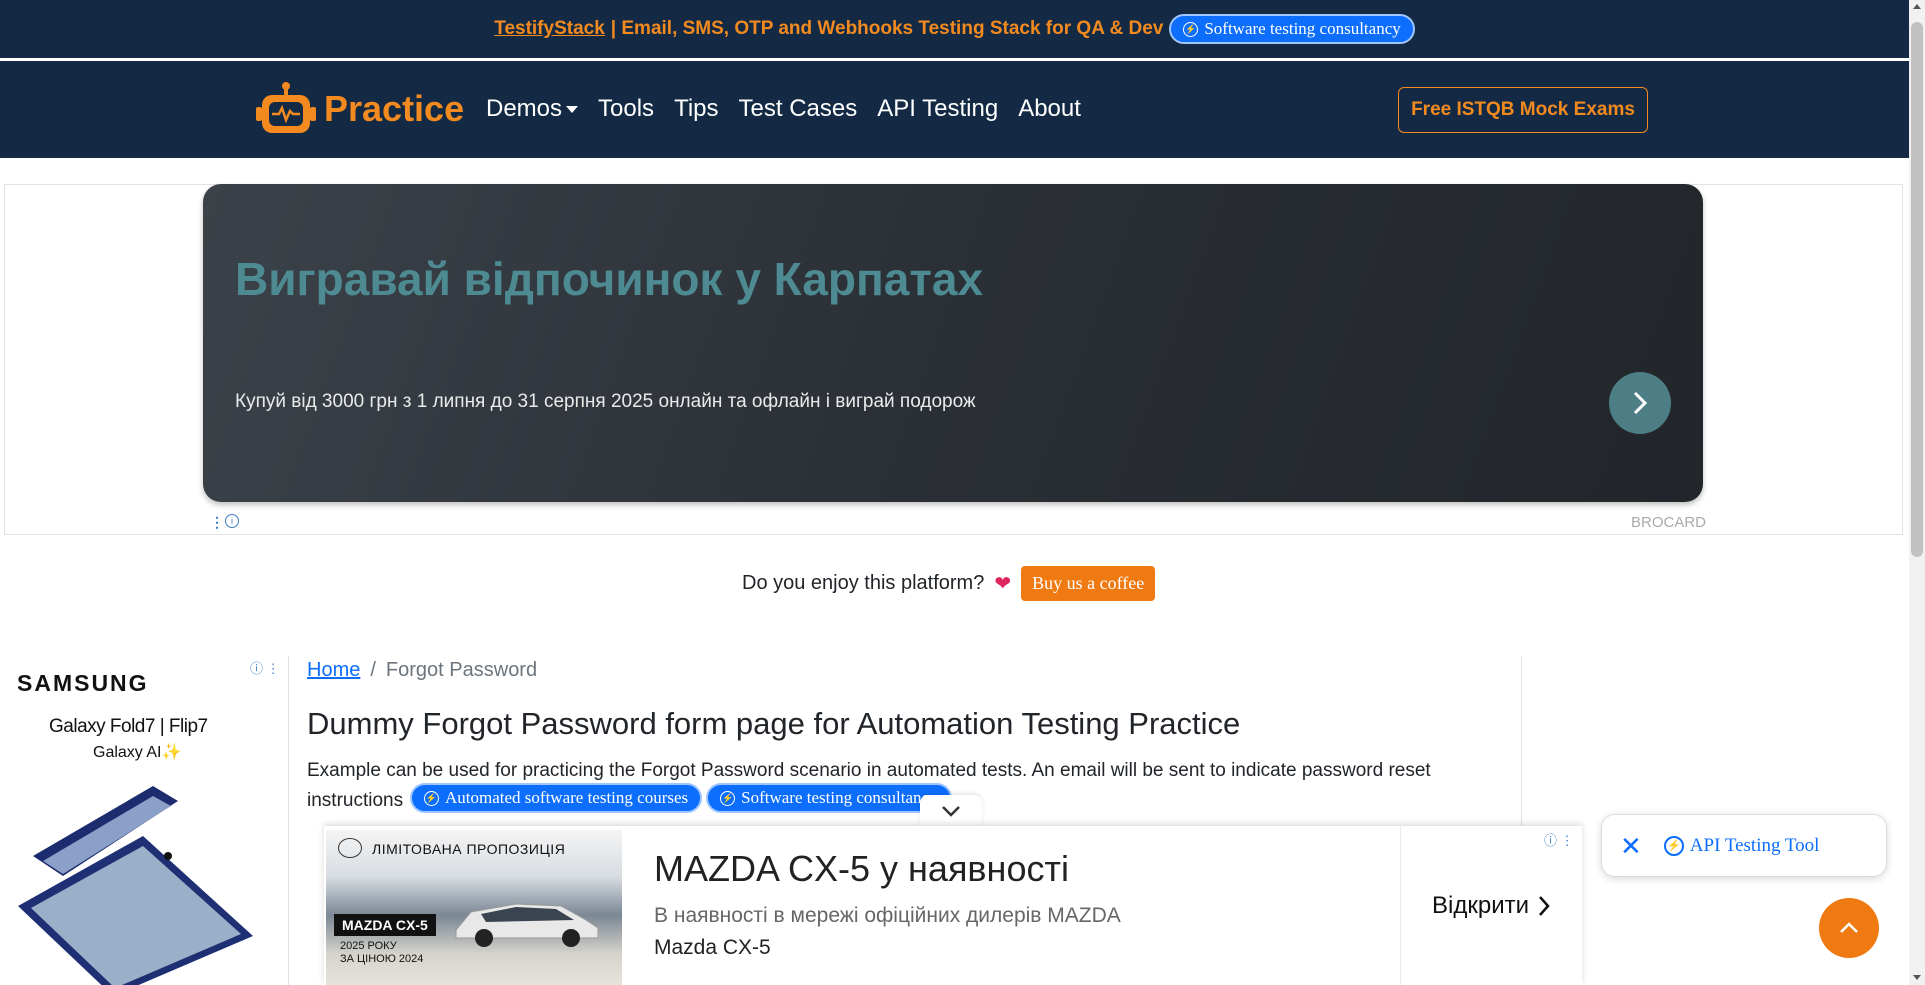 Image resolution: width=1925 pixels, height=985 pixels. Describe the element at coordinates (937, 109) in the screenshot. I see `nav-api-testing: API Testing` at that location.